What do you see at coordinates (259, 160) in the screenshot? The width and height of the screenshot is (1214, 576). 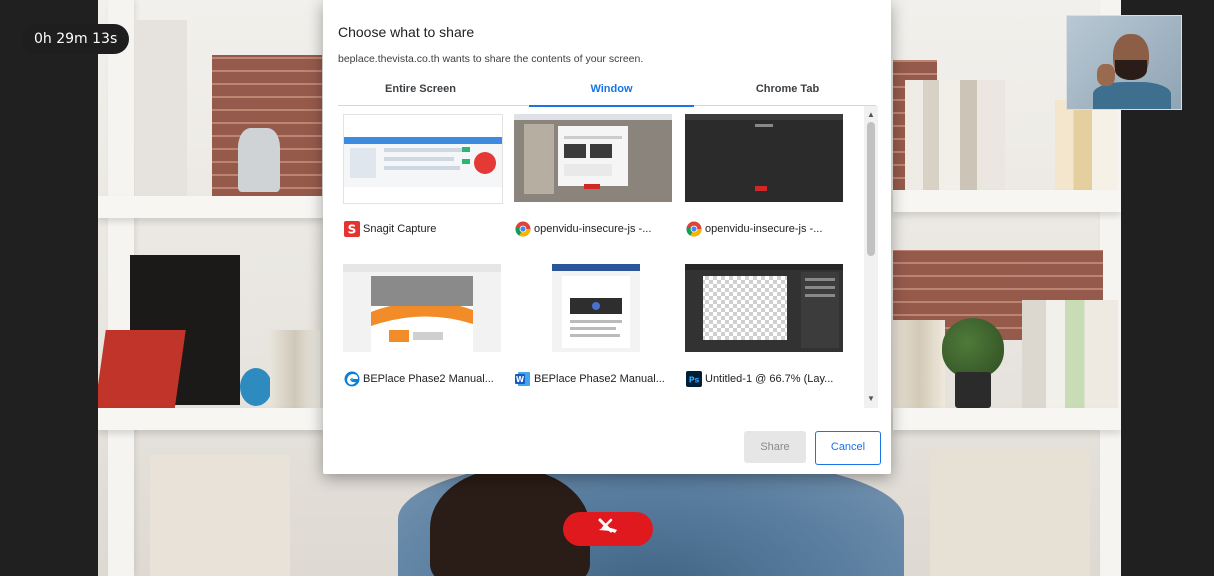 I see `lamp-decor` at bounding box center [259, 160].